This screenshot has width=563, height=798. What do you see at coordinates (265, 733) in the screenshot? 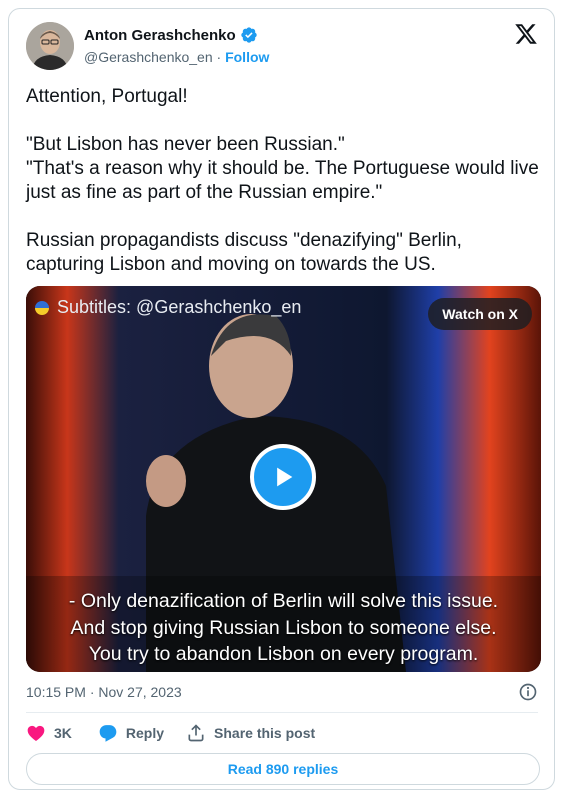
I see `share-label: Share this post` at bounding box center [265, 733].